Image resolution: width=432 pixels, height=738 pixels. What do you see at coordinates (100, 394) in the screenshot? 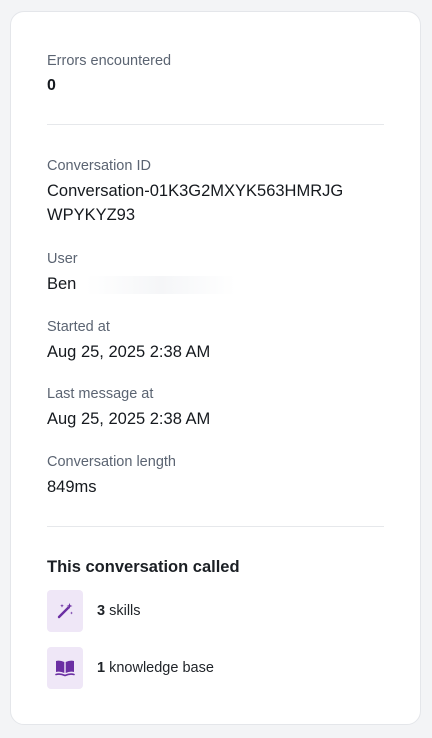
I see `last-message-label: Last message at` at bounding box center [100, 394].